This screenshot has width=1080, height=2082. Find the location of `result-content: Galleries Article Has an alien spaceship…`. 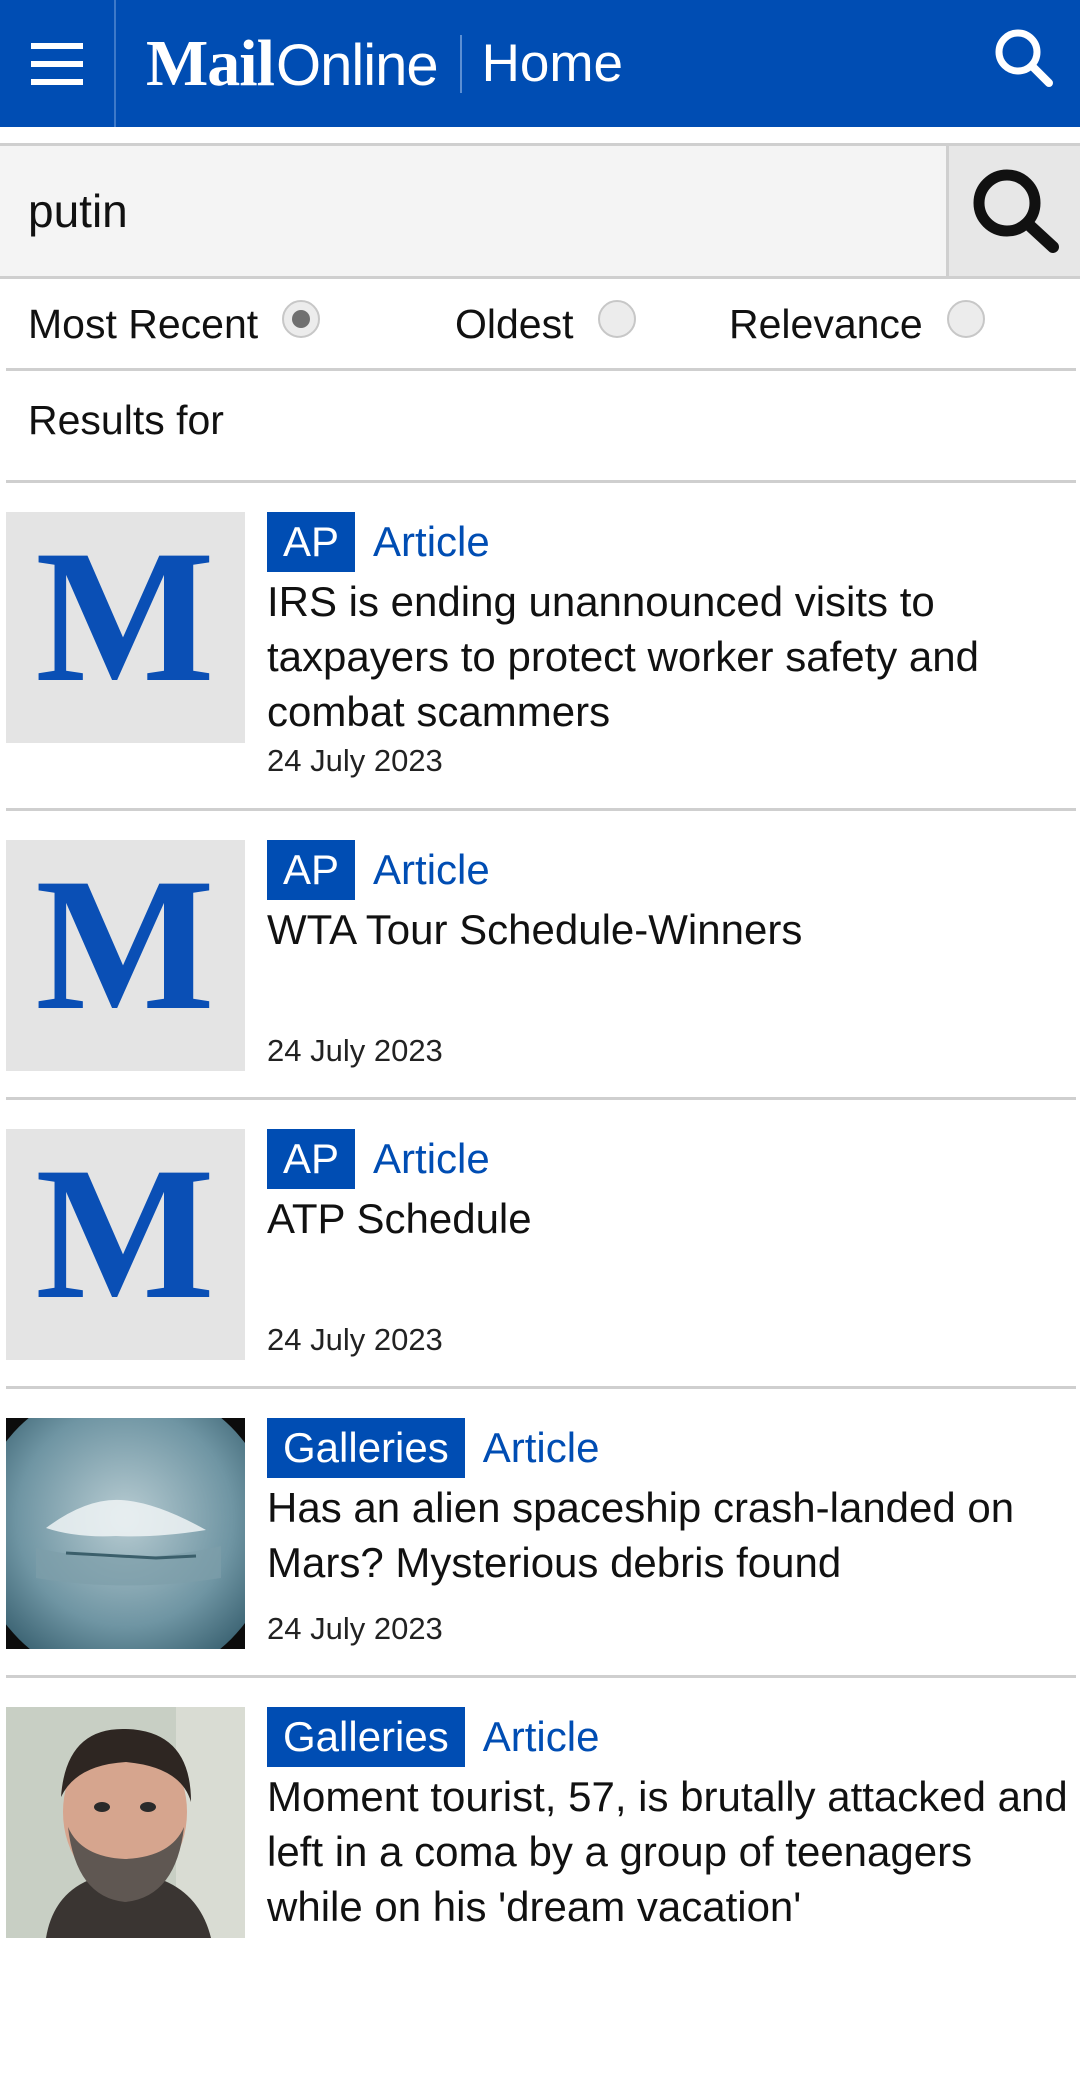

result-content: Galleries Article Has an alien spaceship… is located at coordinates (668, 1504).